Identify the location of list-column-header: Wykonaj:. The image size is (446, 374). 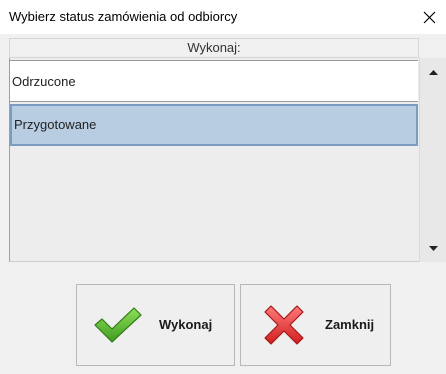
(214, 48).